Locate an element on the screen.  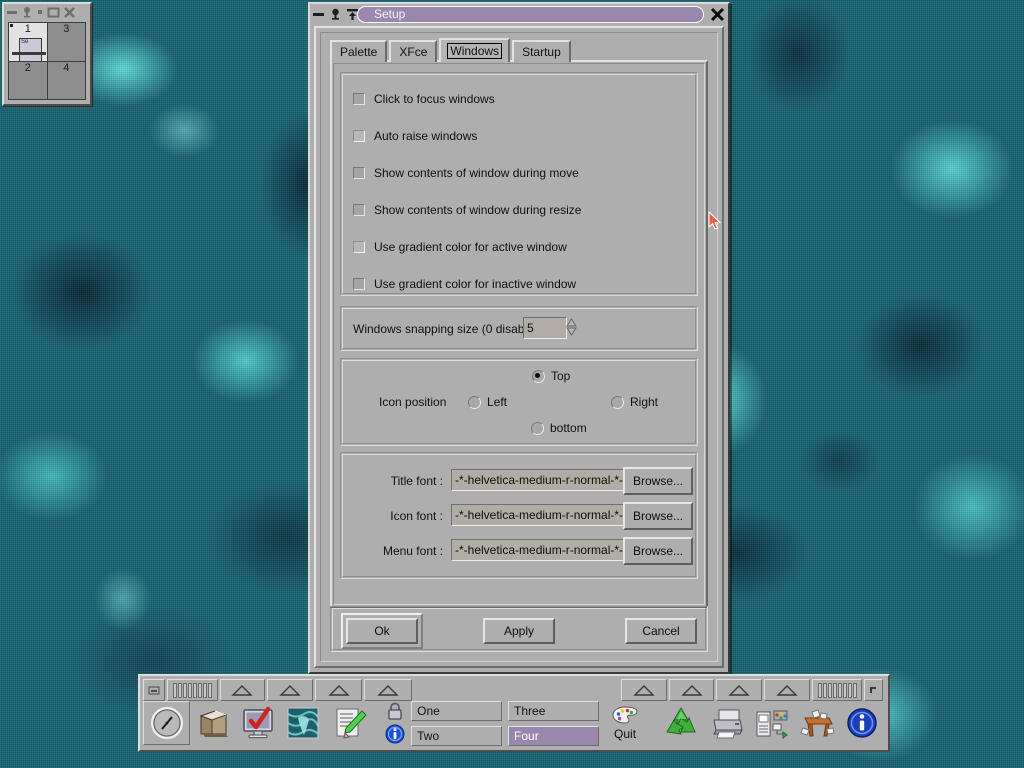
launcher-printer is located at coordinates (726, 723).